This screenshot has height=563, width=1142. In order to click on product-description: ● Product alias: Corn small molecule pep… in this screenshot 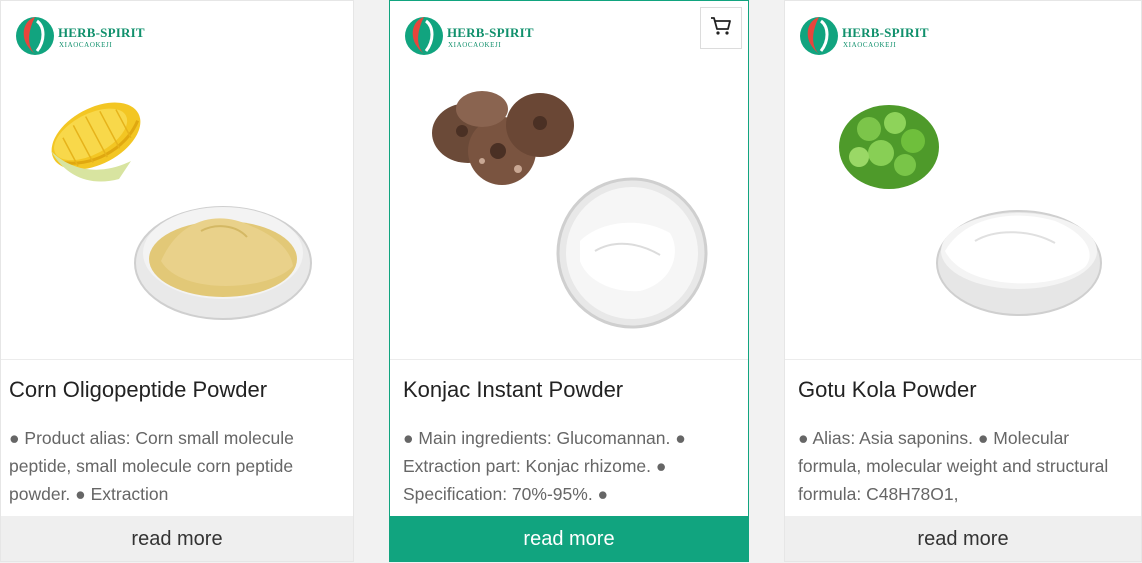, I will do `click(151, 466)`.